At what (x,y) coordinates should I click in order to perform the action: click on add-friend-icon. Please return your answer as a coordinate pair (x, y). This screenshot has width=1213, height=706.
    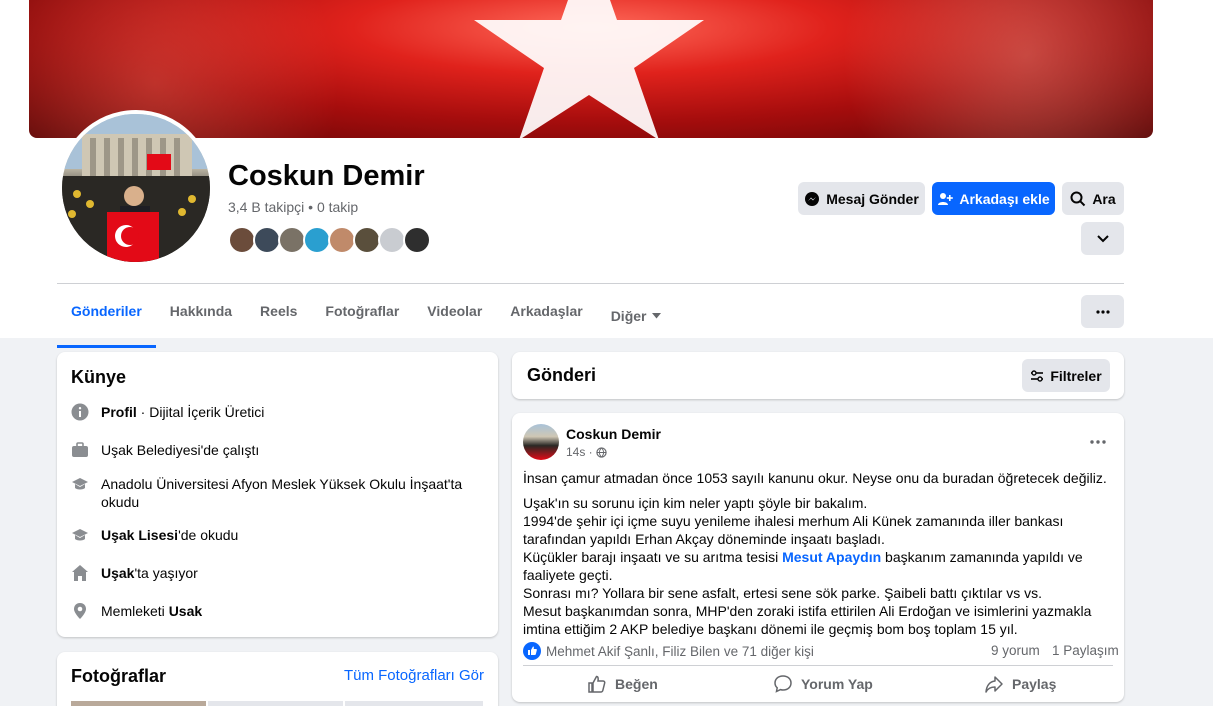
    Looking at the image, I should click on (946, 198).